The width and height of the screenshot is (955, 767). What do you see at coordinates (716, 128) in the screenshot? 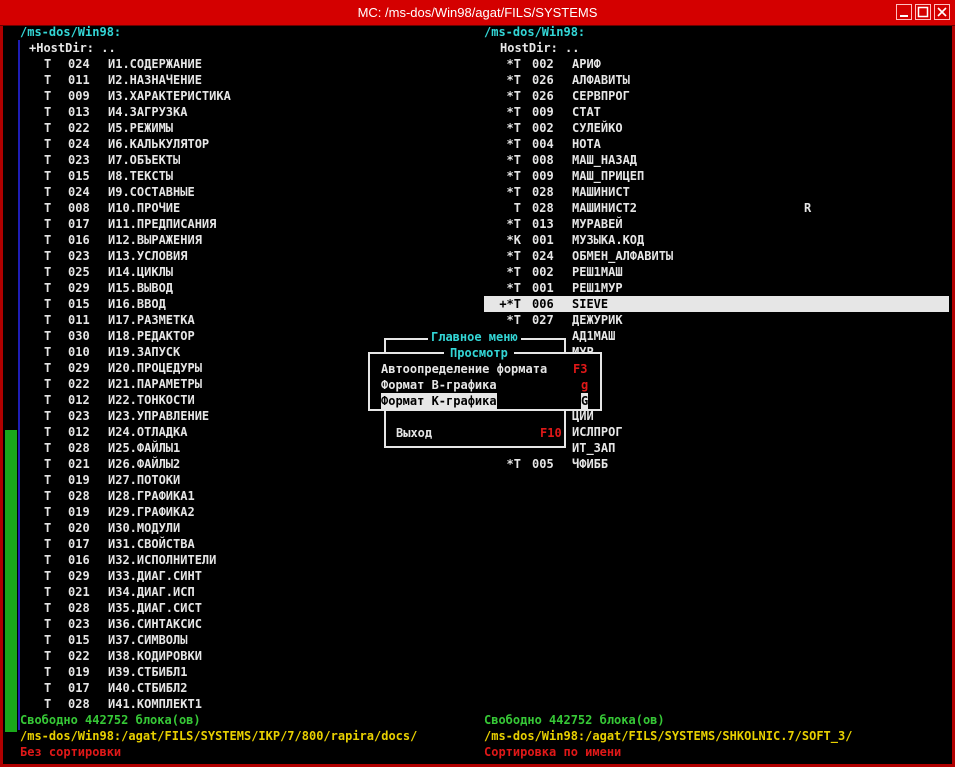
I see `file-row: *T 002 СУЛЕЙКО` at bounding box center [716, 128].